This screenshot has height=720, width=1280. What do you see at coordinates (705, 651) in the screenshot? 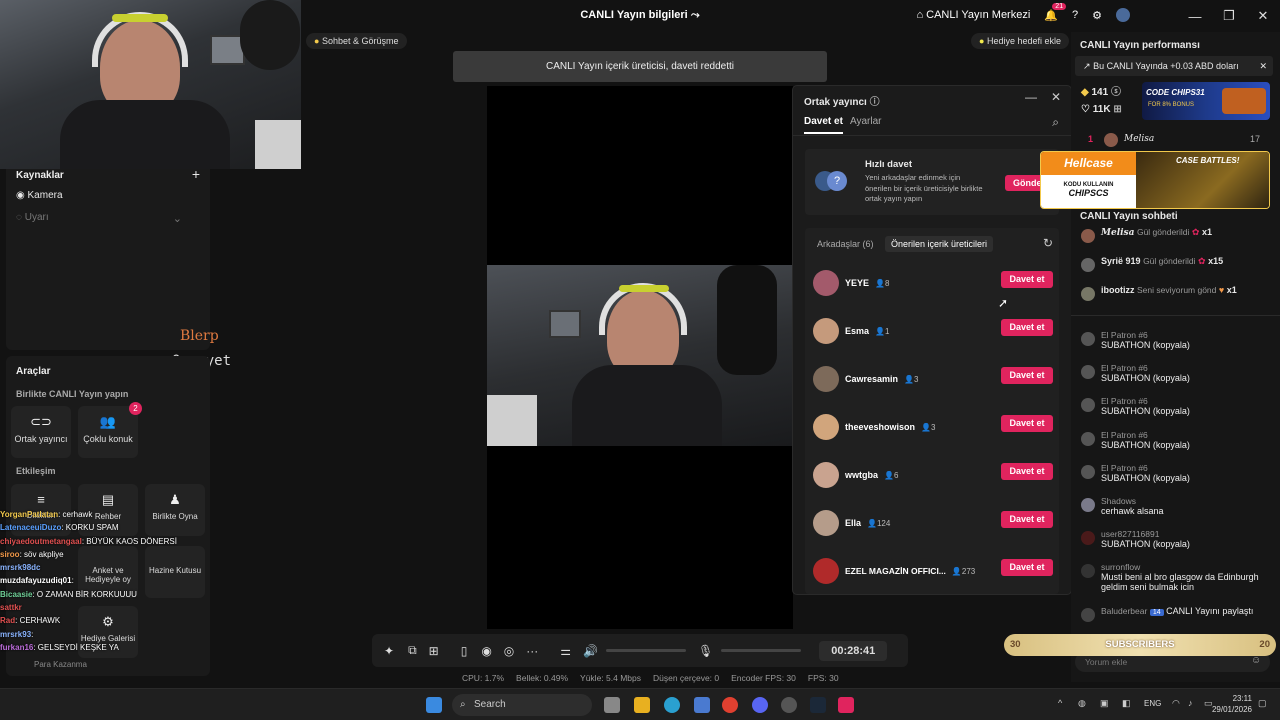
I see `mic-icon: 🎙` at bounding box center [705, 651].